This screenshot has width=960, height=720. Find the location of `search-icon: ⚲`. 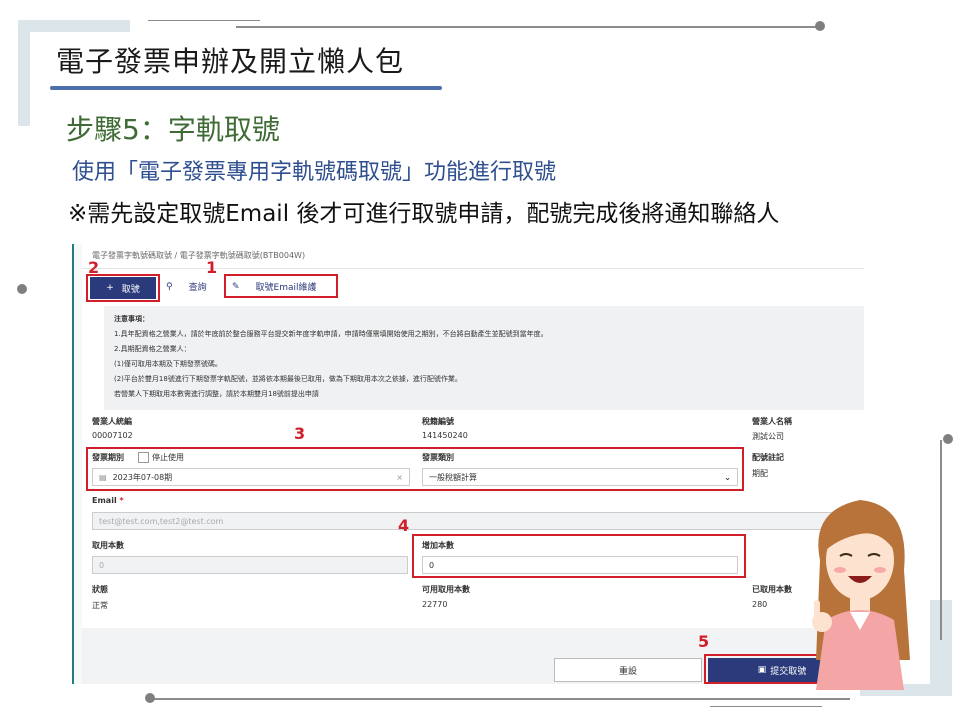

search-icon: ⚲ is located at coordinates (169, 286).